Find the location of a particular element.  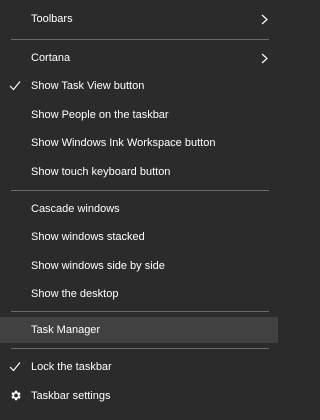

menu-item-show-people: Show People on the taskbar is located at coordinates (139, 115).